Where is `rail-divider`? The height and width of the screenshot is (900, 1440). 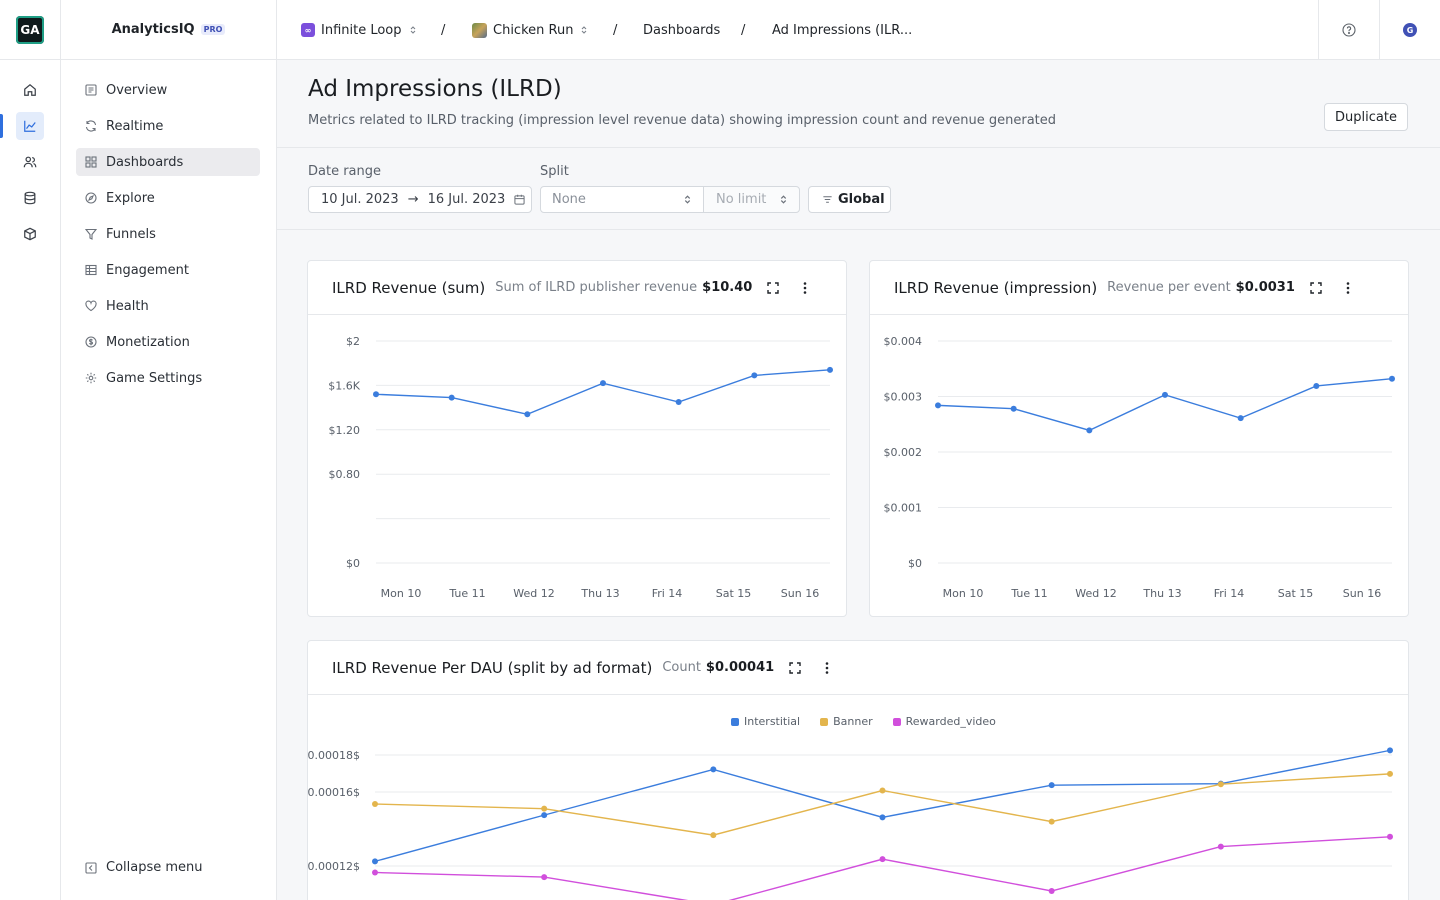 rail-divider is located at coordinates (30, 59).